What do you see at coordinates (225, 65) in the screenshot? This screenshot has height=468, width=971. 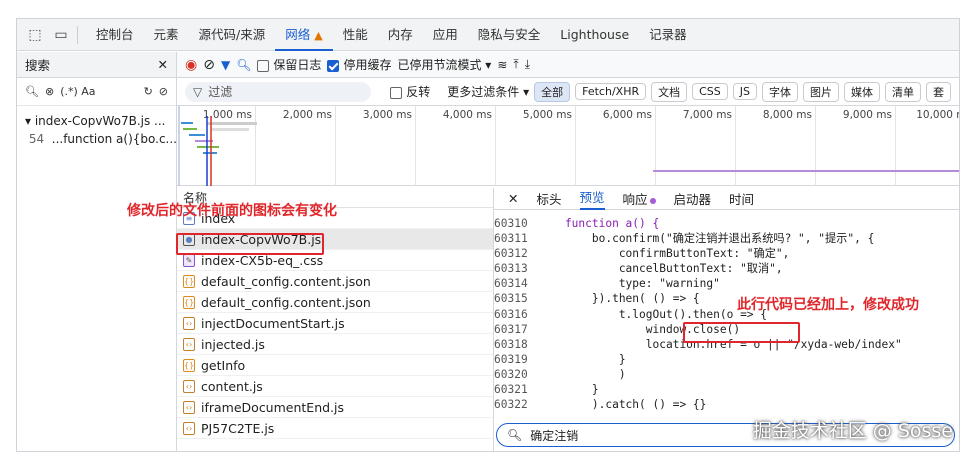 I see `filter-icon: ▼` at bounding box center [225, 65].